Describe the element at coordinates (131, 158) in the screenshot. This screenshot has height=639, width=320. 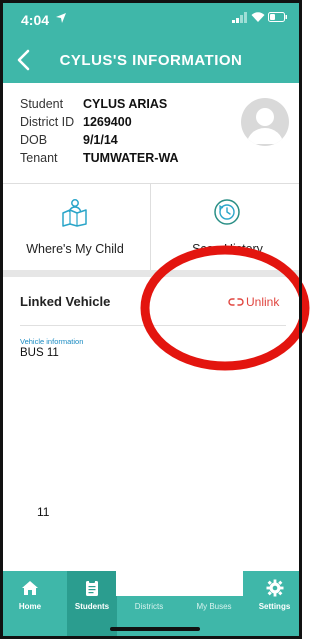
I see `info-value: TUMWATER-WA` at that location.